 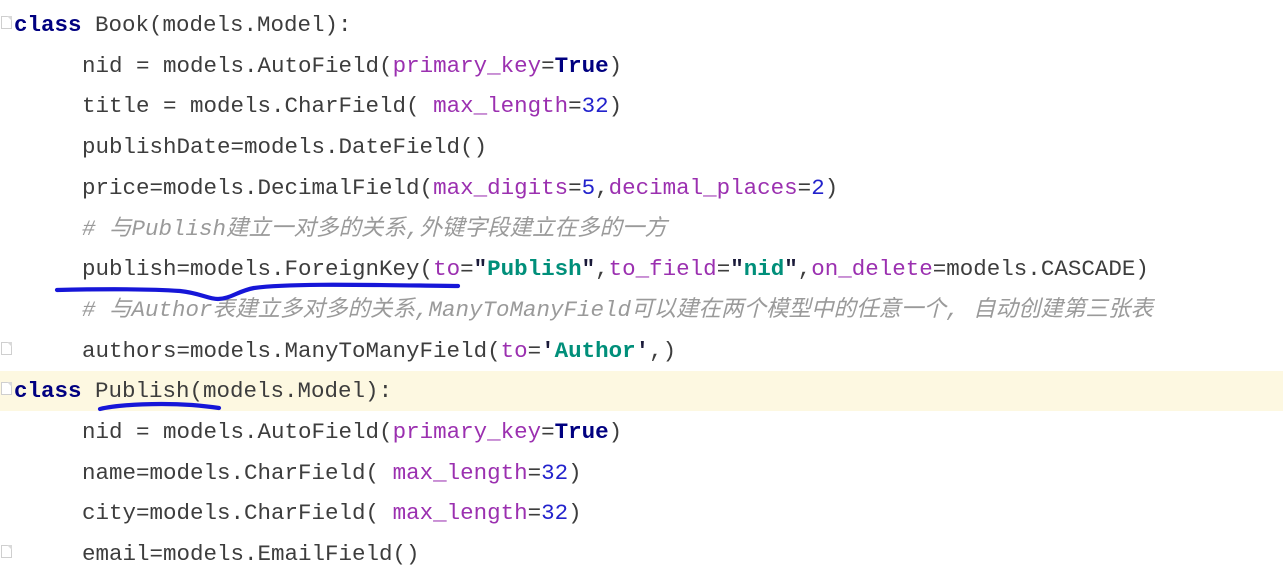 I want to click on line-publishdate-text: publishDate=models.DateField(), so click(x=243, y=147).